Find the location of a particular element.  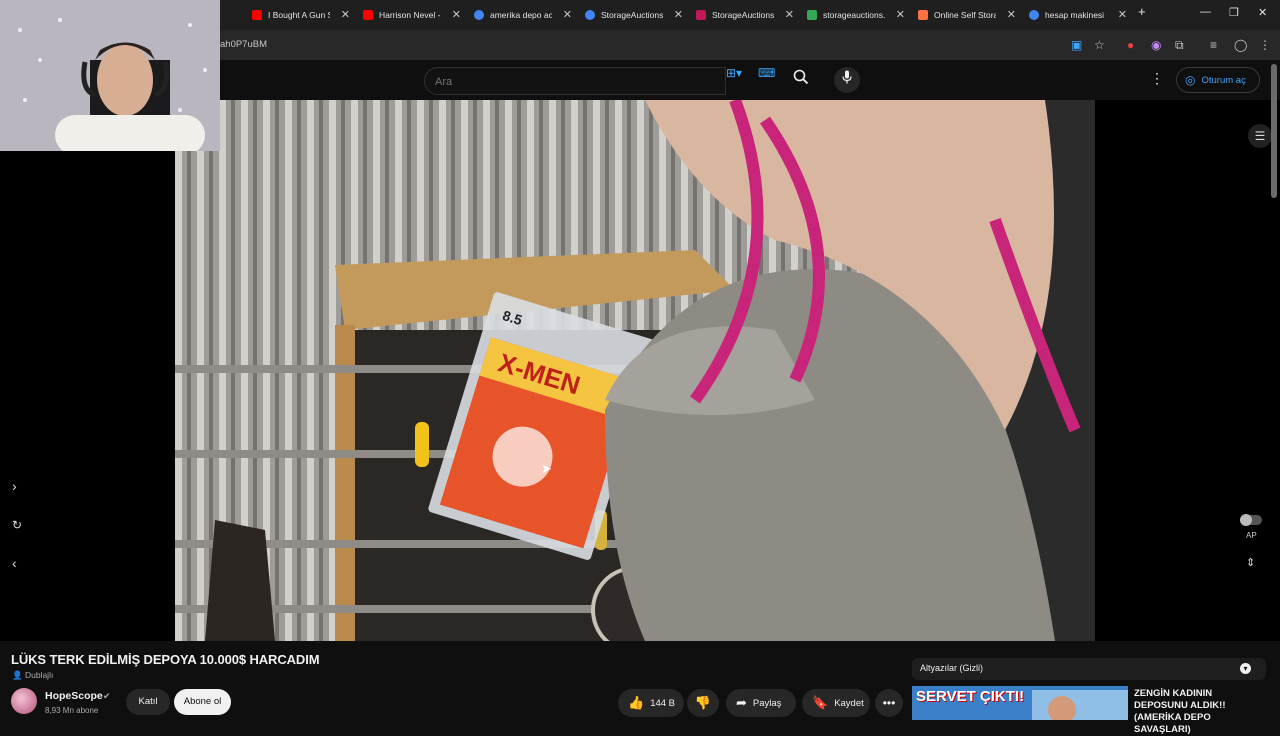

search-box is located at coordinates (575, 81).